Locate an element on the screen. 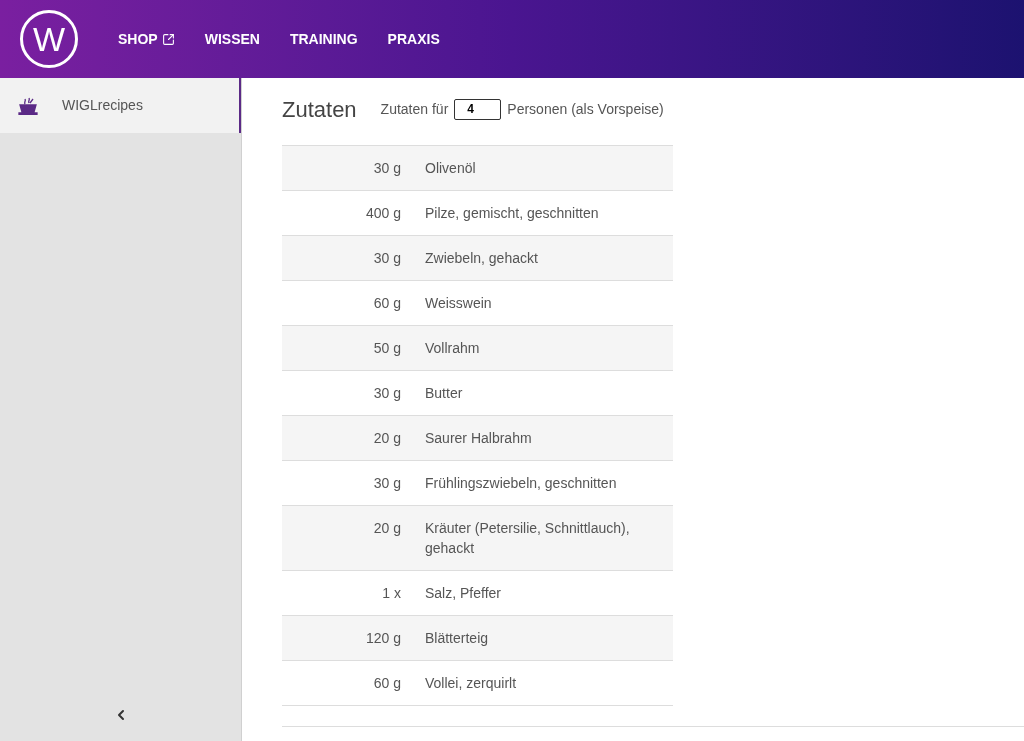 This screenshot has width=1024, height=741. amount-cell-text: 50 g is located at coordinates (386, 348).